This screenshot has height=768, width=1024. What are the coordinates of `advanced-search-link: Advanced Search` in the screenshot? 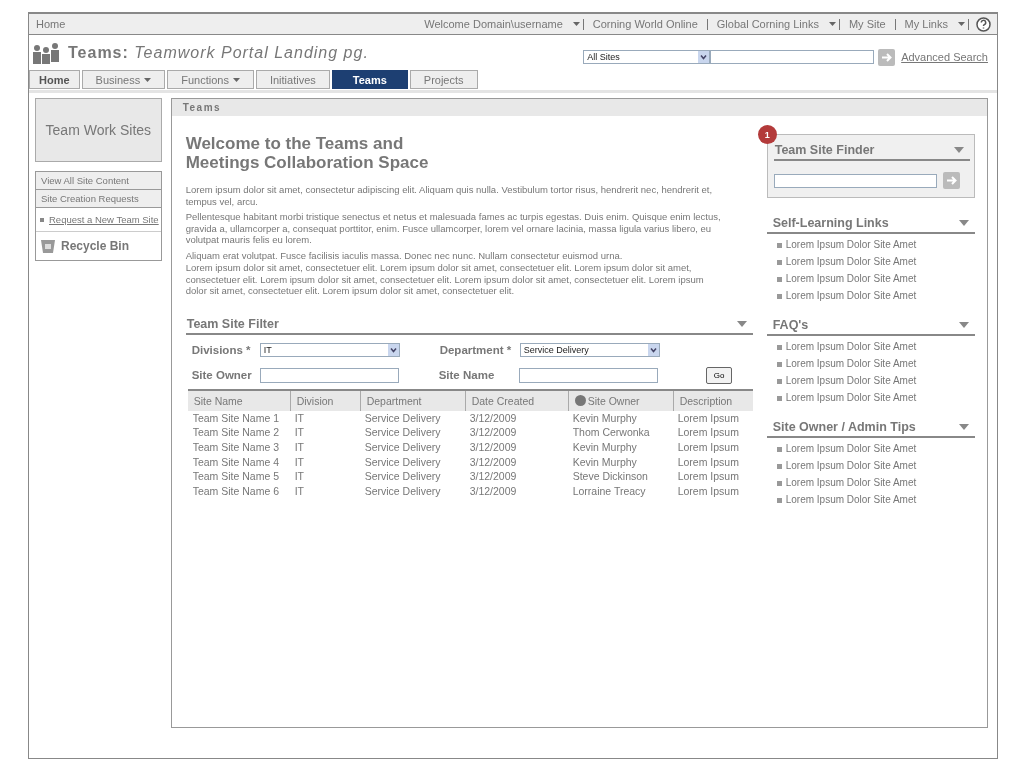 It's located at (944, 57).